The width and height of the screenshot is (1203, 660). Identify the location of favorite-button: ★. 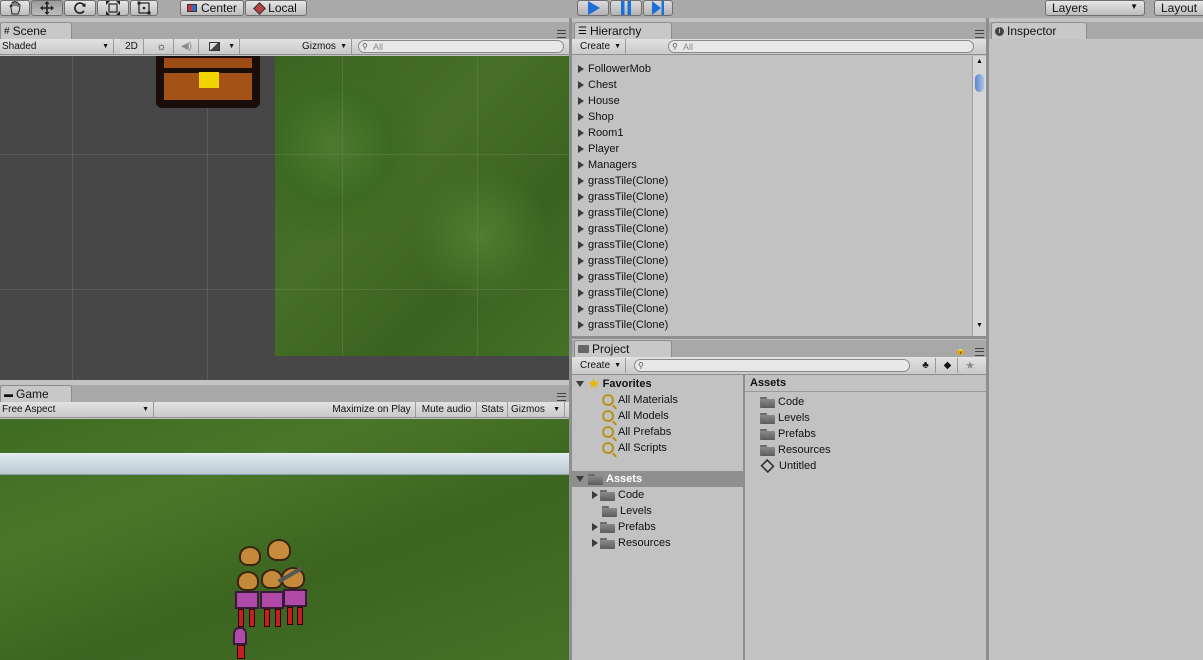
(970, 365).